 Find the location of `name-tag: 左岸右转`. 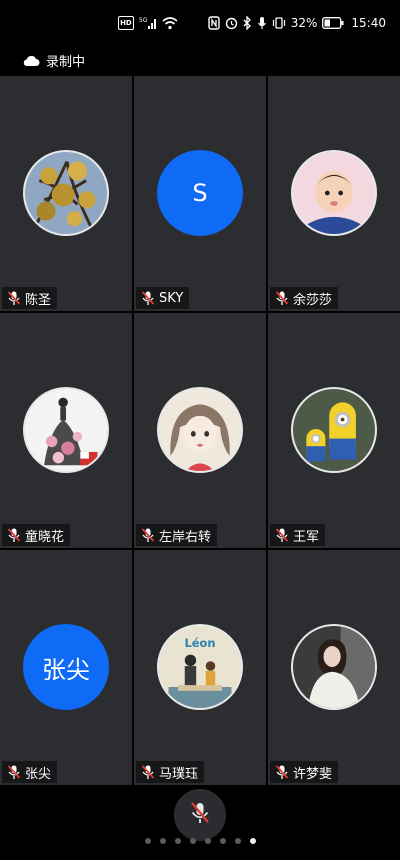

name-tag: 左岸右转 is located at coordinates (177, 535).